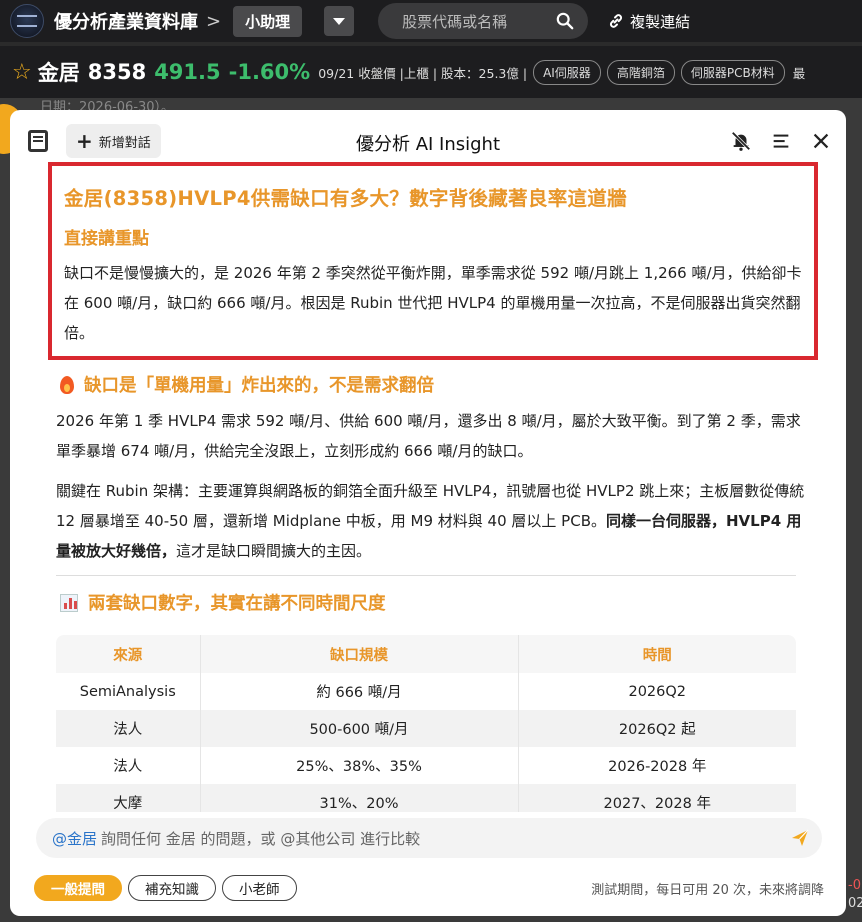 This screenshot has height=922, width=862. What do you see at coordinates (359, 654) in the screenshot?
I see `column-header-gap: 缺口規模` at bounding box center [359, 654].